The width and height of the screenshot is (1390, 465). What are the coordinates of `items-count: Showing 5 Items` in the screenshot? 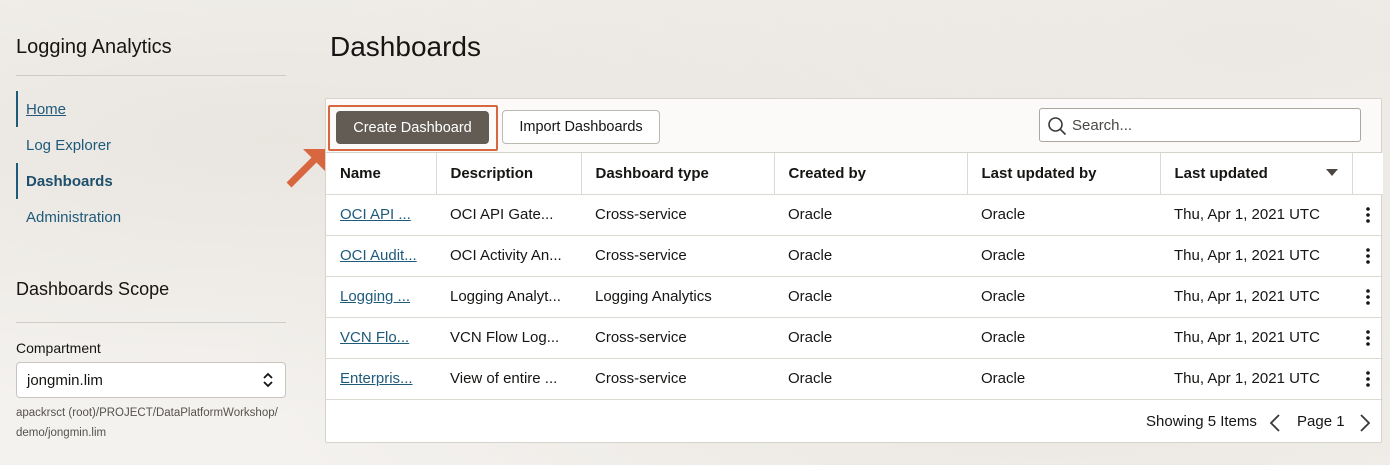 It's located at (1201, 421).